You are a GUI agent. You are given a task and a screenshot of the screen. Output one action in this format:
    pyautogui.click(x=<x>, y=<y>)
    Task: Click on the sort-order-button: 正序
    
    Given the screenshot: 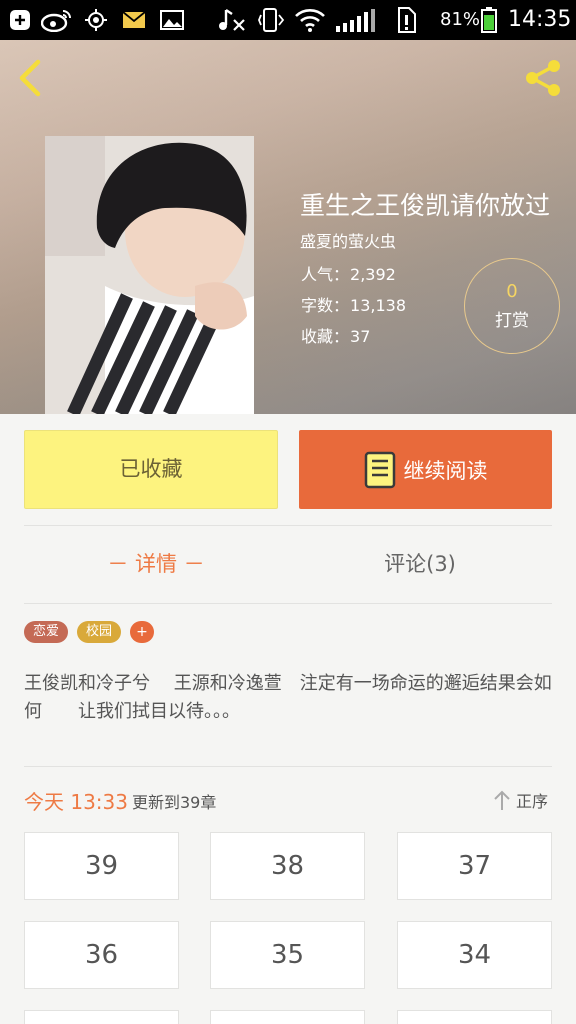 What is the action you would take?
    pyautogui.click(x=523, y=800)
    